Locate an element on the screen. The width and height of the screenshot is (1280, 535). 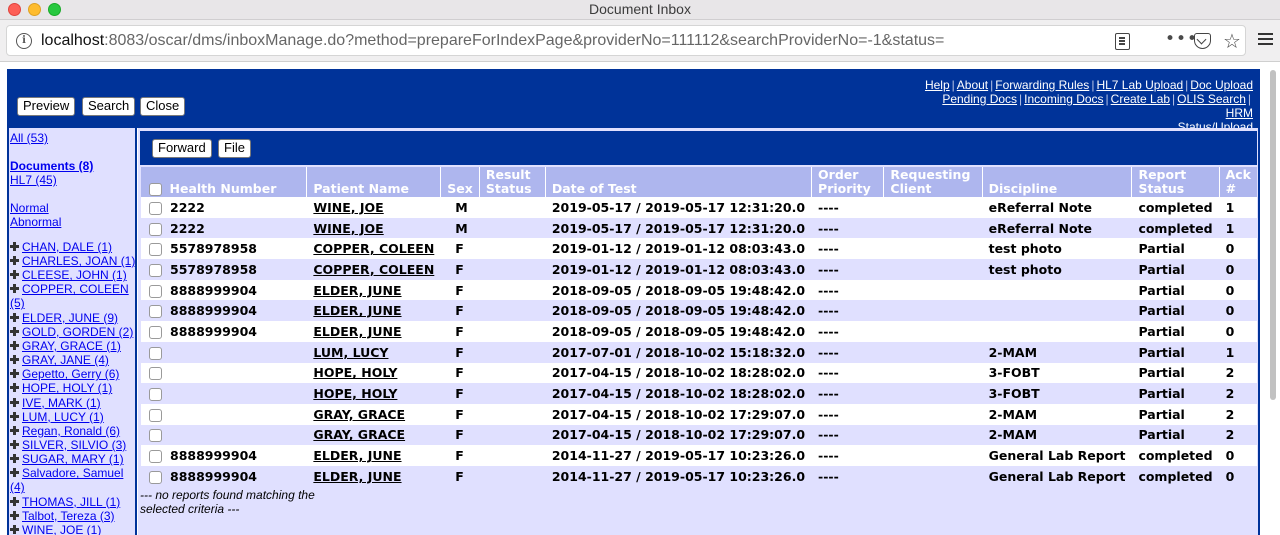
sidebar-patient-item: Gepetto, Gerry (6) is located at coordinates (72, 374).